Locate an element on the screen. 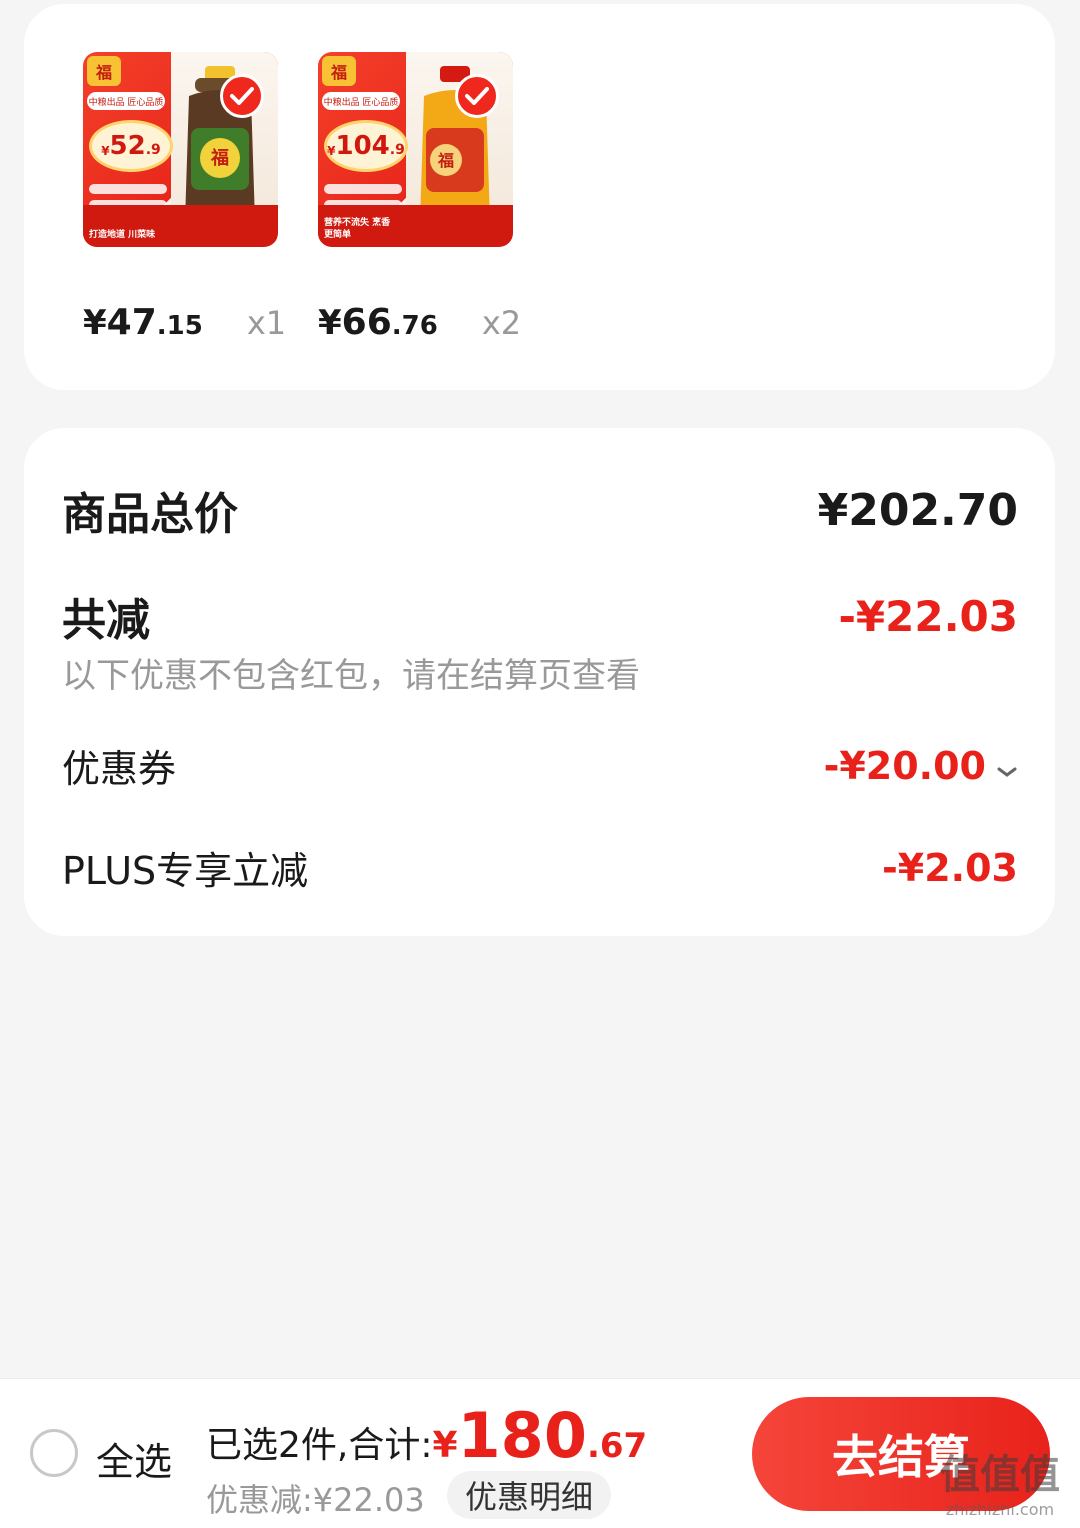  total-discount-value: -¥22.03 is located at coordinates (928, 616).